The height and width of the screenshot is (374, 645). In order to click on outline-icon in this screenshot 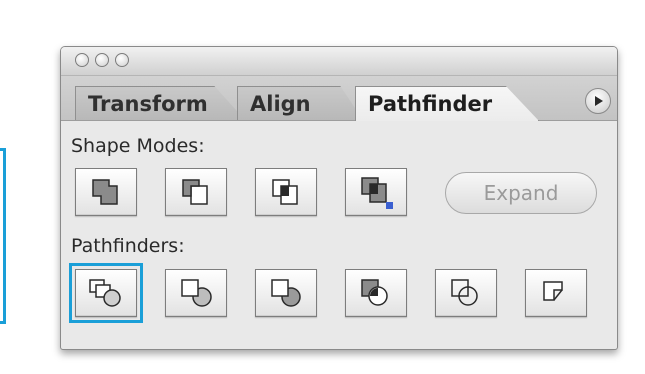, I will do `click(464, 292)`.